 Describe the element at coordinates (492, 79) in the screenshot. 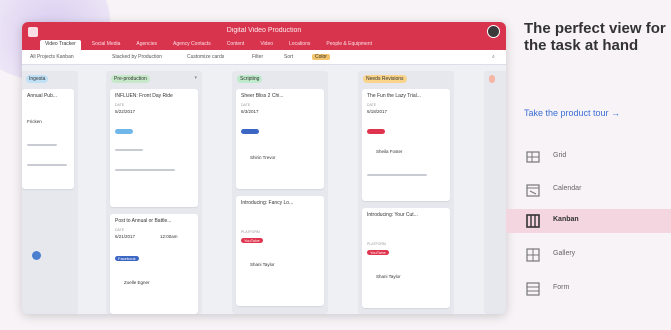

I see `column-header` at that location.